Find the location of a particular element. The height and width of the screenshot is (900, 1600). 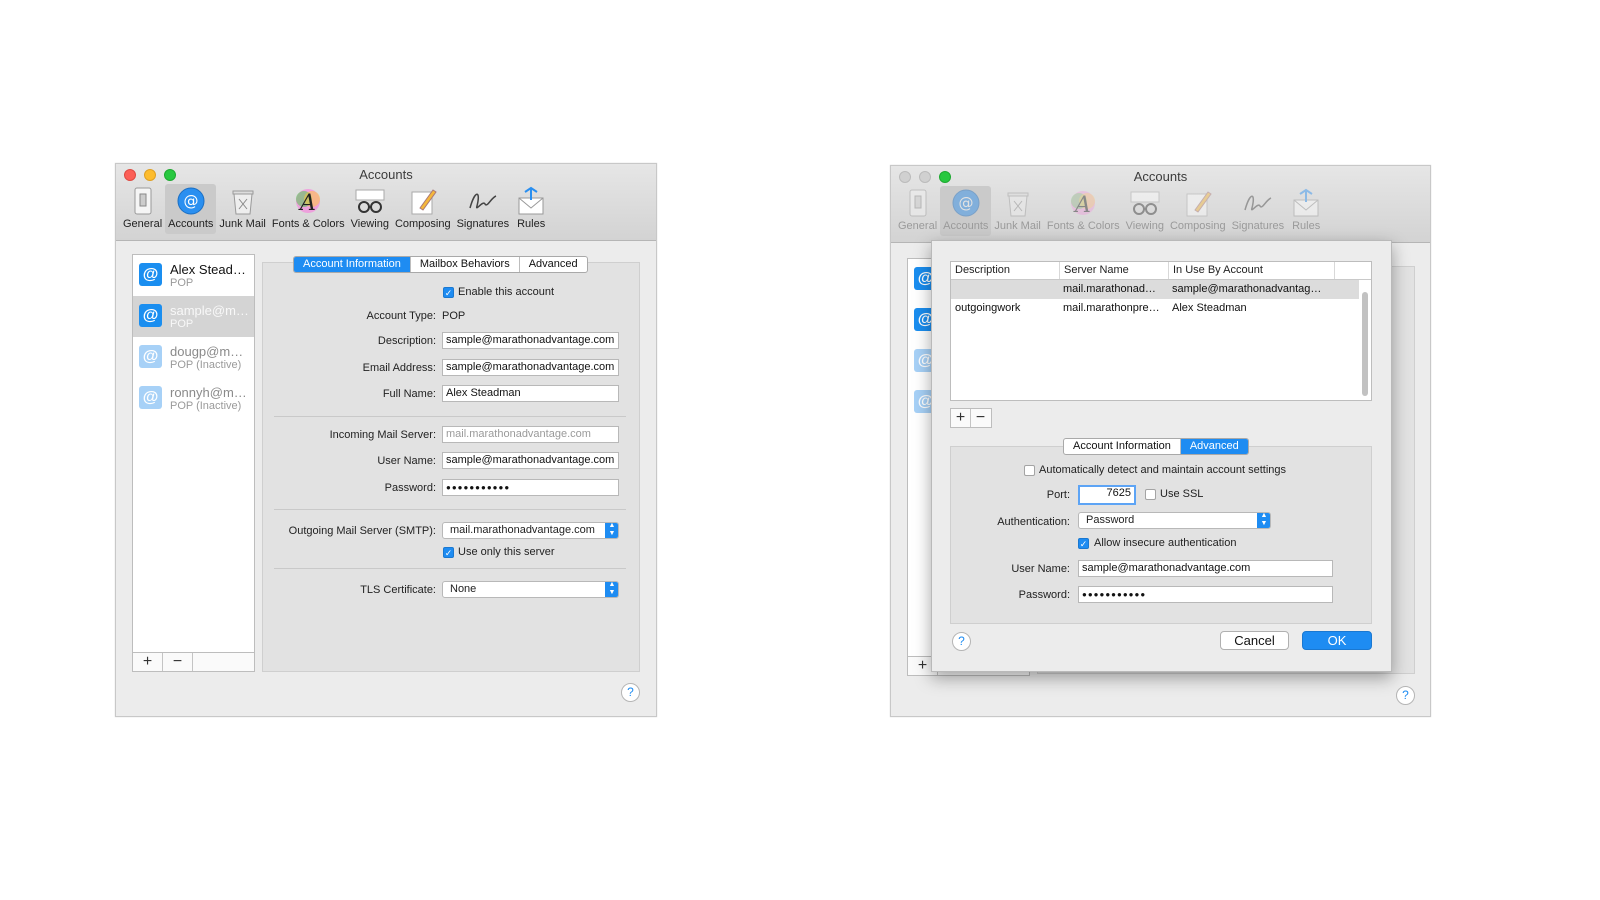

table-scrollbar is located at coordinates (1365, 344).